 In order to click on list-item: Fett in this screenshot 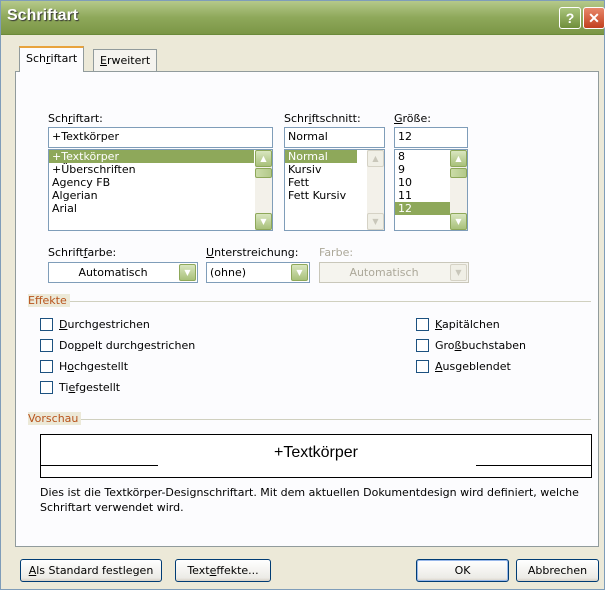, I will do `click(321, 182)`.